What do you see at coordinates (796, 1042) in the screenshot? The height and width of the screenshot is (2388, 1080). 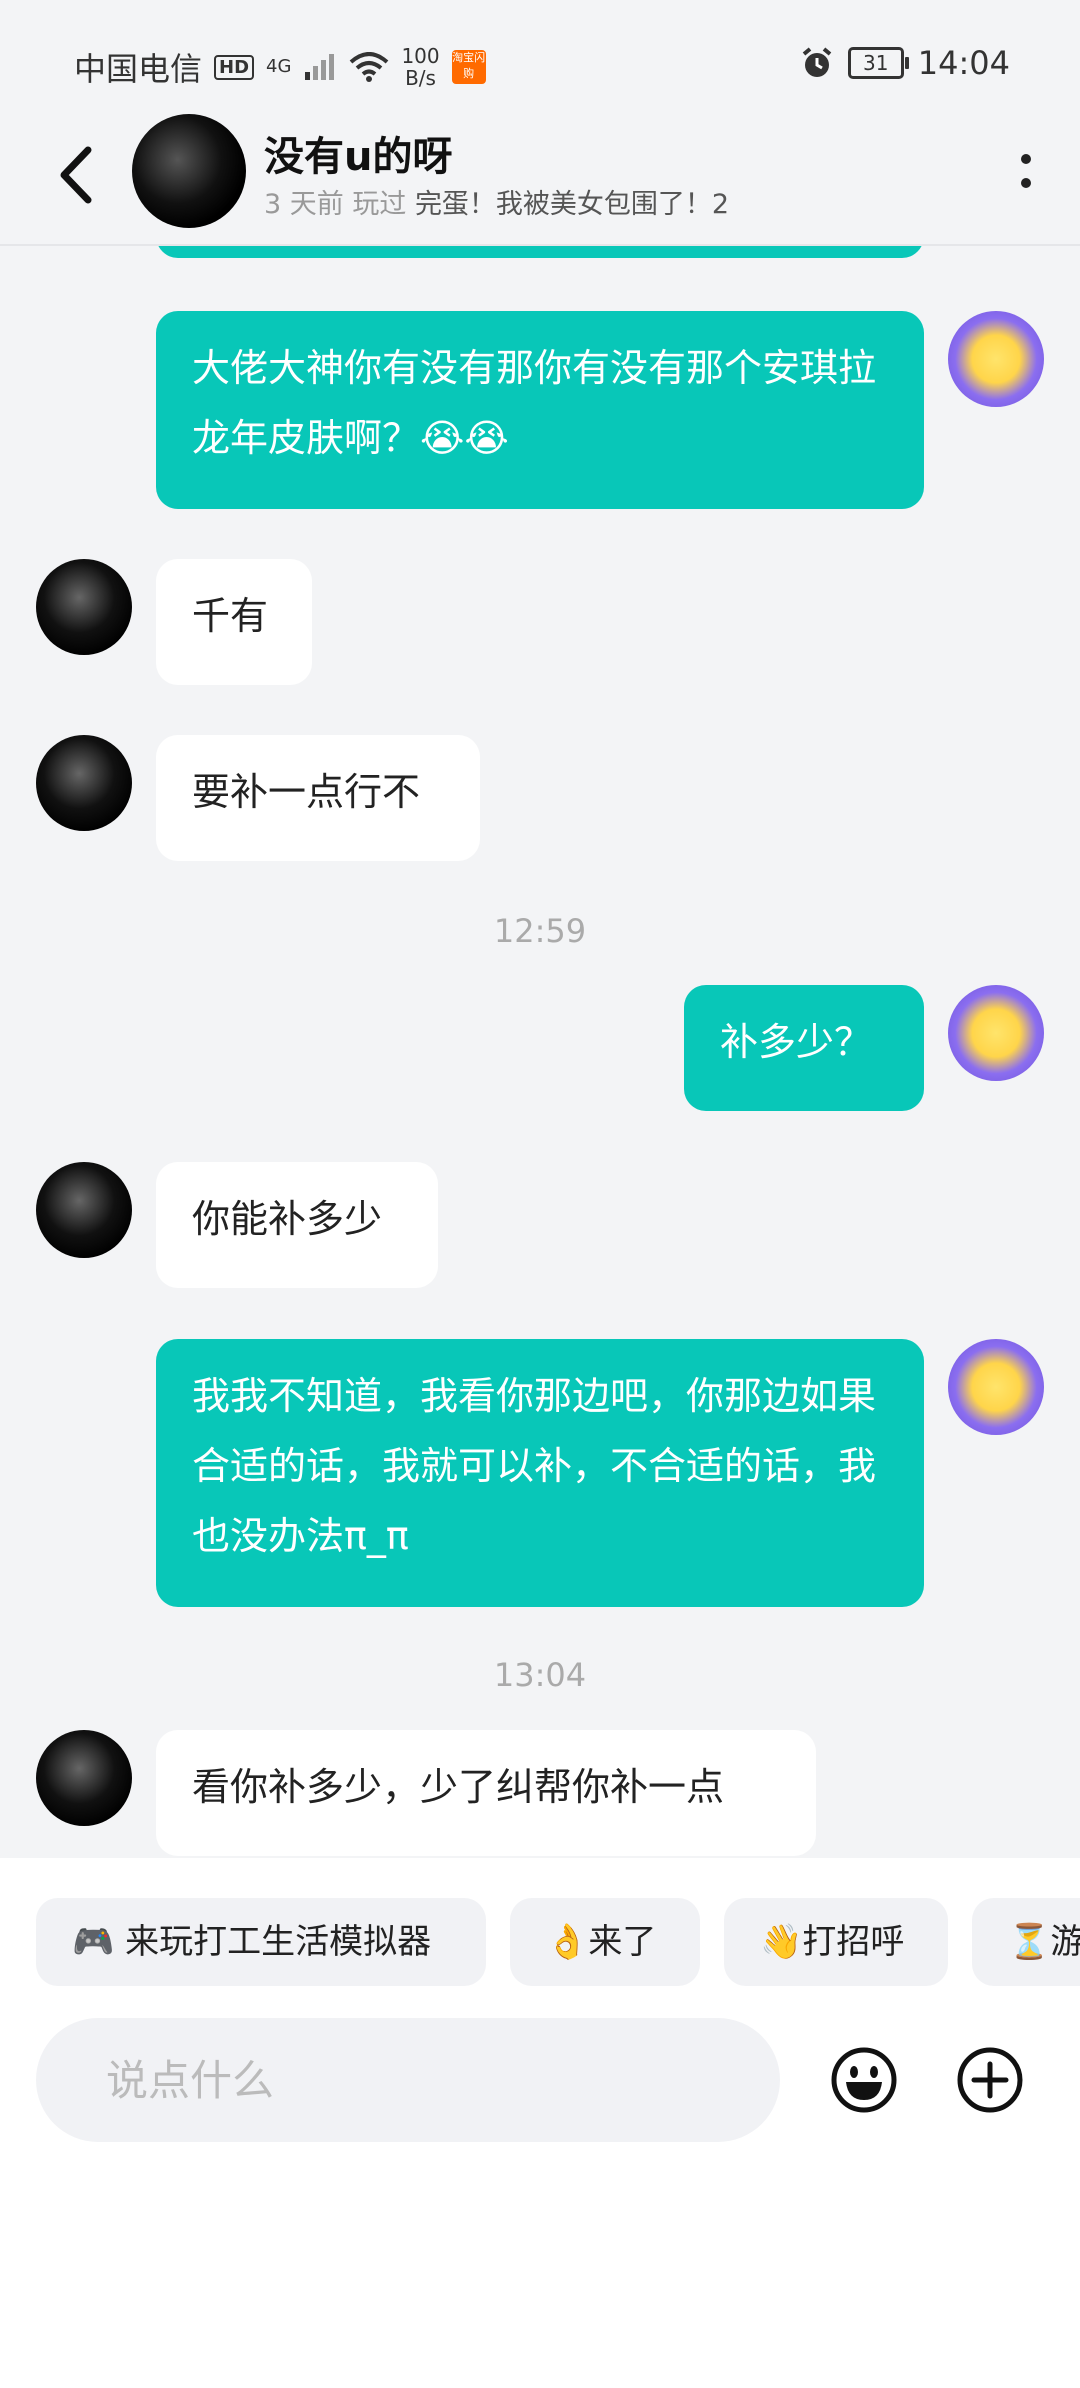 I see `message-text: 补多少？` at bounding box center [796, 1042].